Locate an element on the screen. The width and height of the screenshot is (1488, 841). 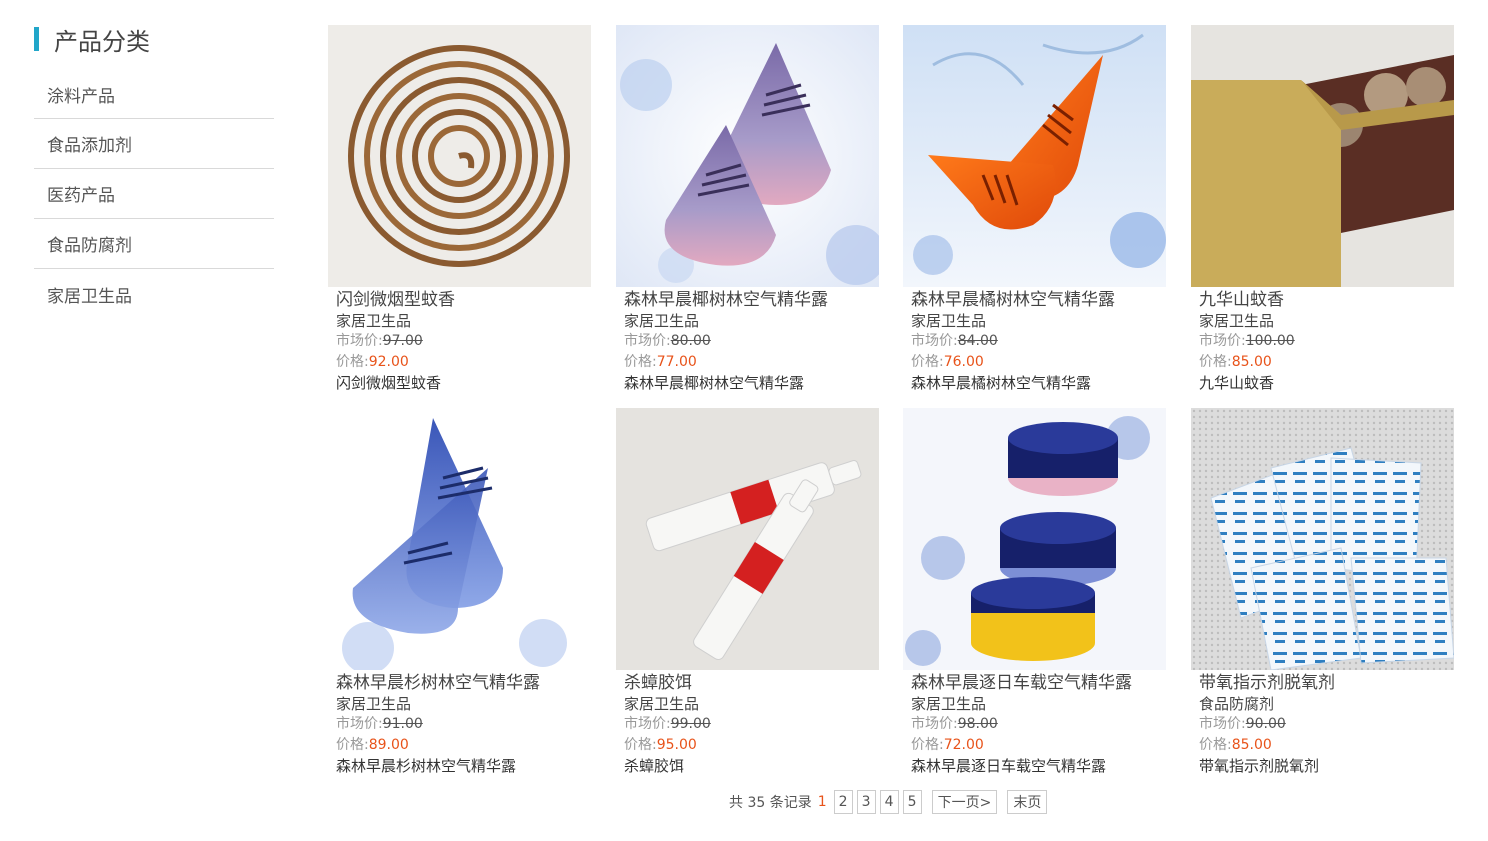
category-item-food-preservatives: 食品防腐剂 is located at coordinates (154, 244).